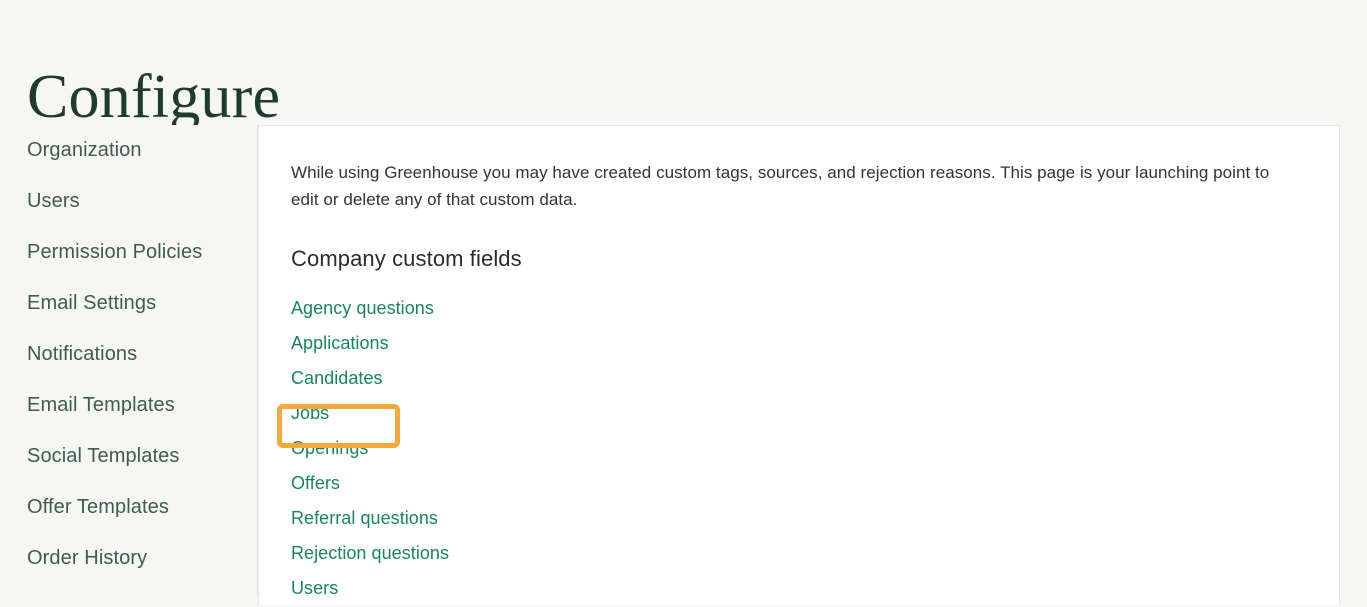  Describe the element at coordinates (115, 252) in the screenshot. I see `sidebar-item-label: Permission Policies` at that location.